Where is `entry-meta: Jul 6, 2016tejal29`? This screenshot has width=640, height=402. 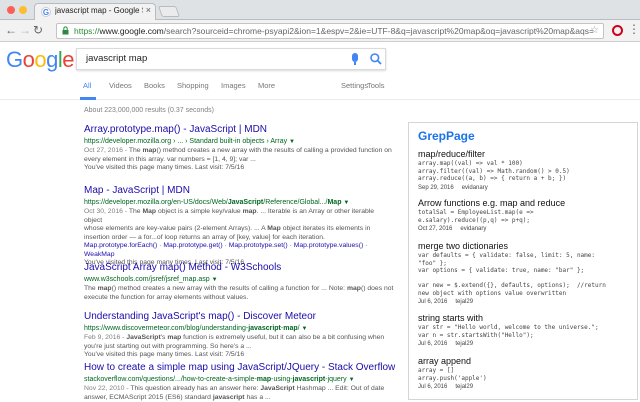
entry-meta: Jul 6, 2016tejal29 is located at coordinates (527, 344).